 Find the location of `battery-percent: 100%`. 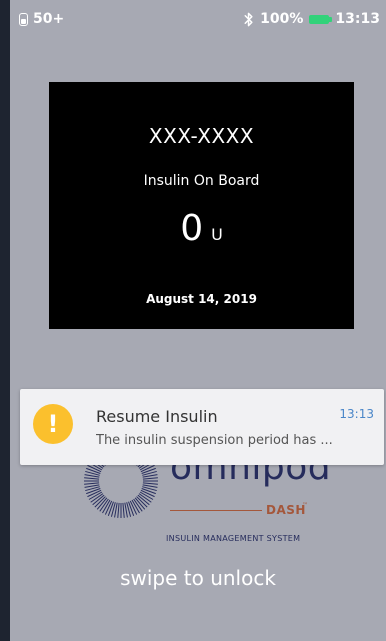

battery-percent: 100% is located at coordinates (282, 19).